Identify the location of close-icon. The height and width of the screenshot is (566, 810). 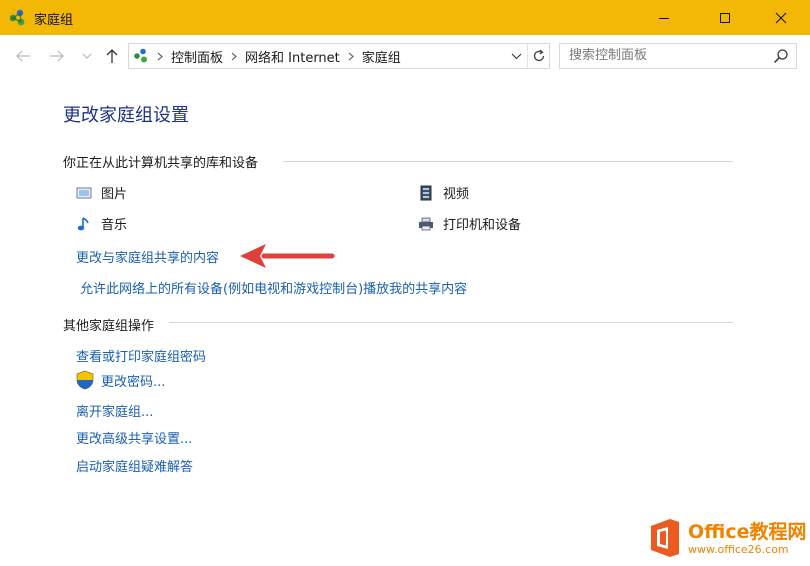
(781, 17).